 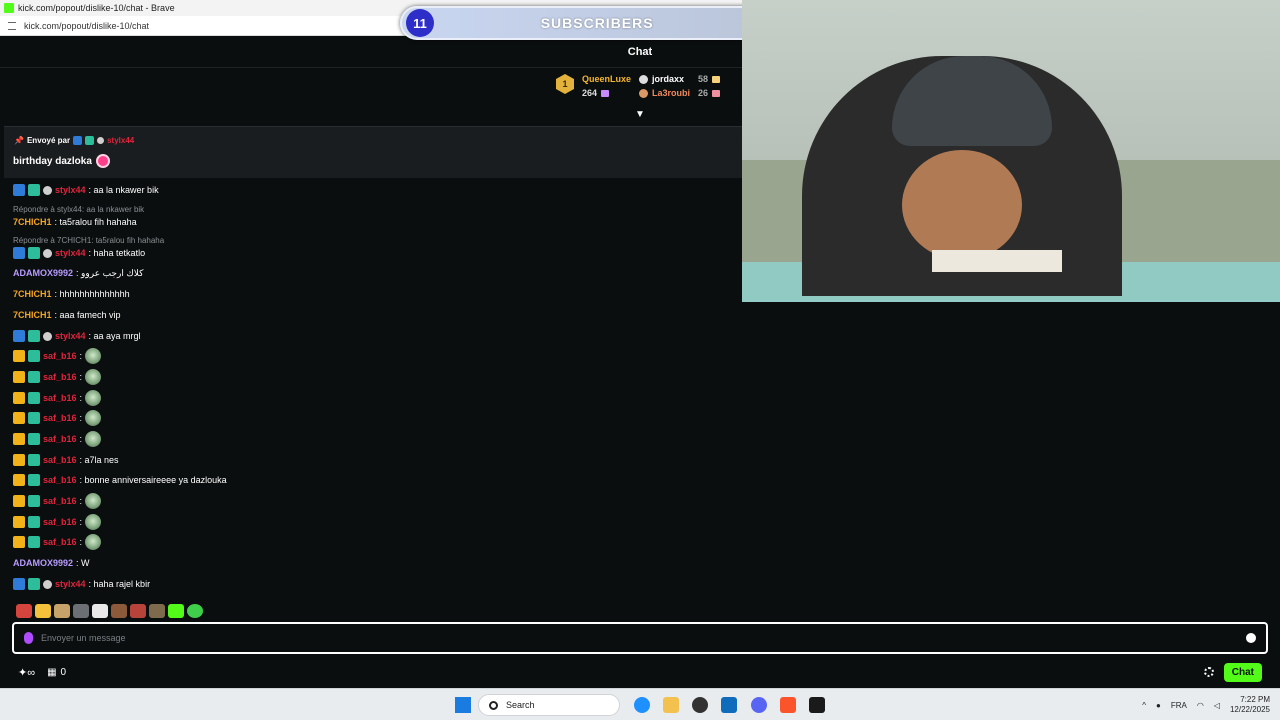 What do you see at coordinates (642, 705) in the screenshot?
I see `edge-browser-icon` at bounding box center [642, 705].